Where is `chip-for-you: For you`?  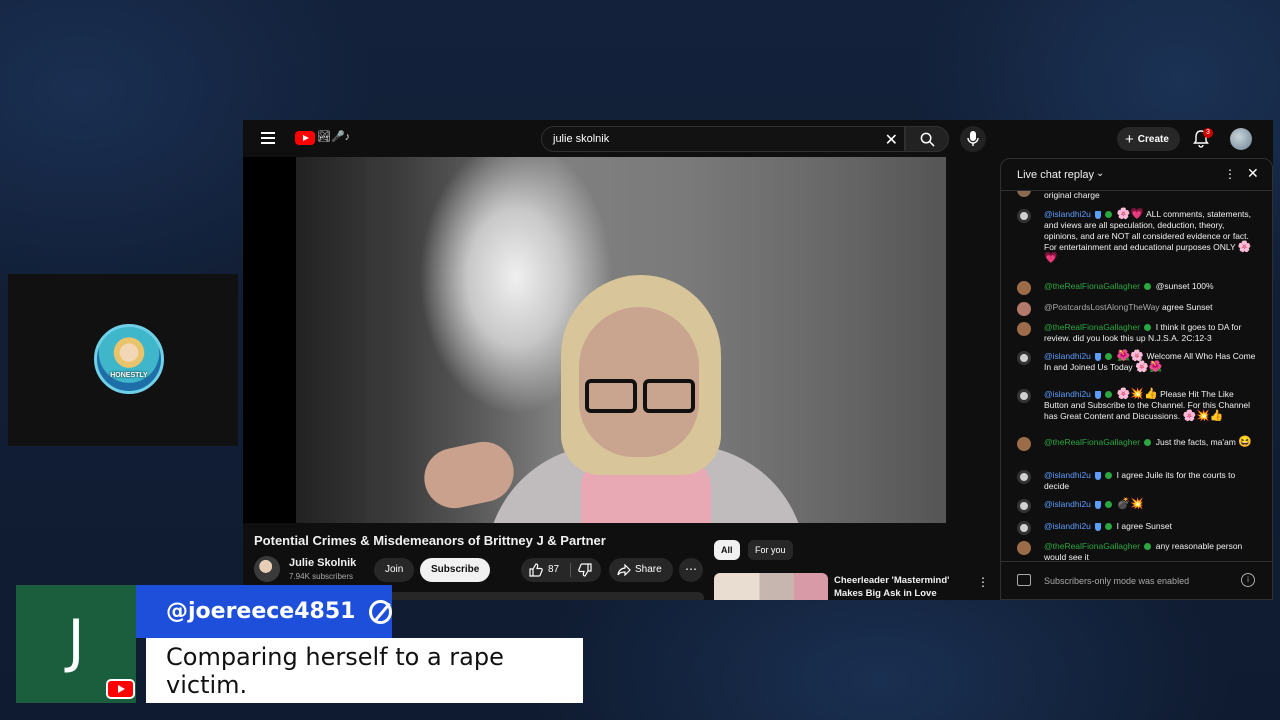
chip-for-you: For you is located at coordinates (770, 550).